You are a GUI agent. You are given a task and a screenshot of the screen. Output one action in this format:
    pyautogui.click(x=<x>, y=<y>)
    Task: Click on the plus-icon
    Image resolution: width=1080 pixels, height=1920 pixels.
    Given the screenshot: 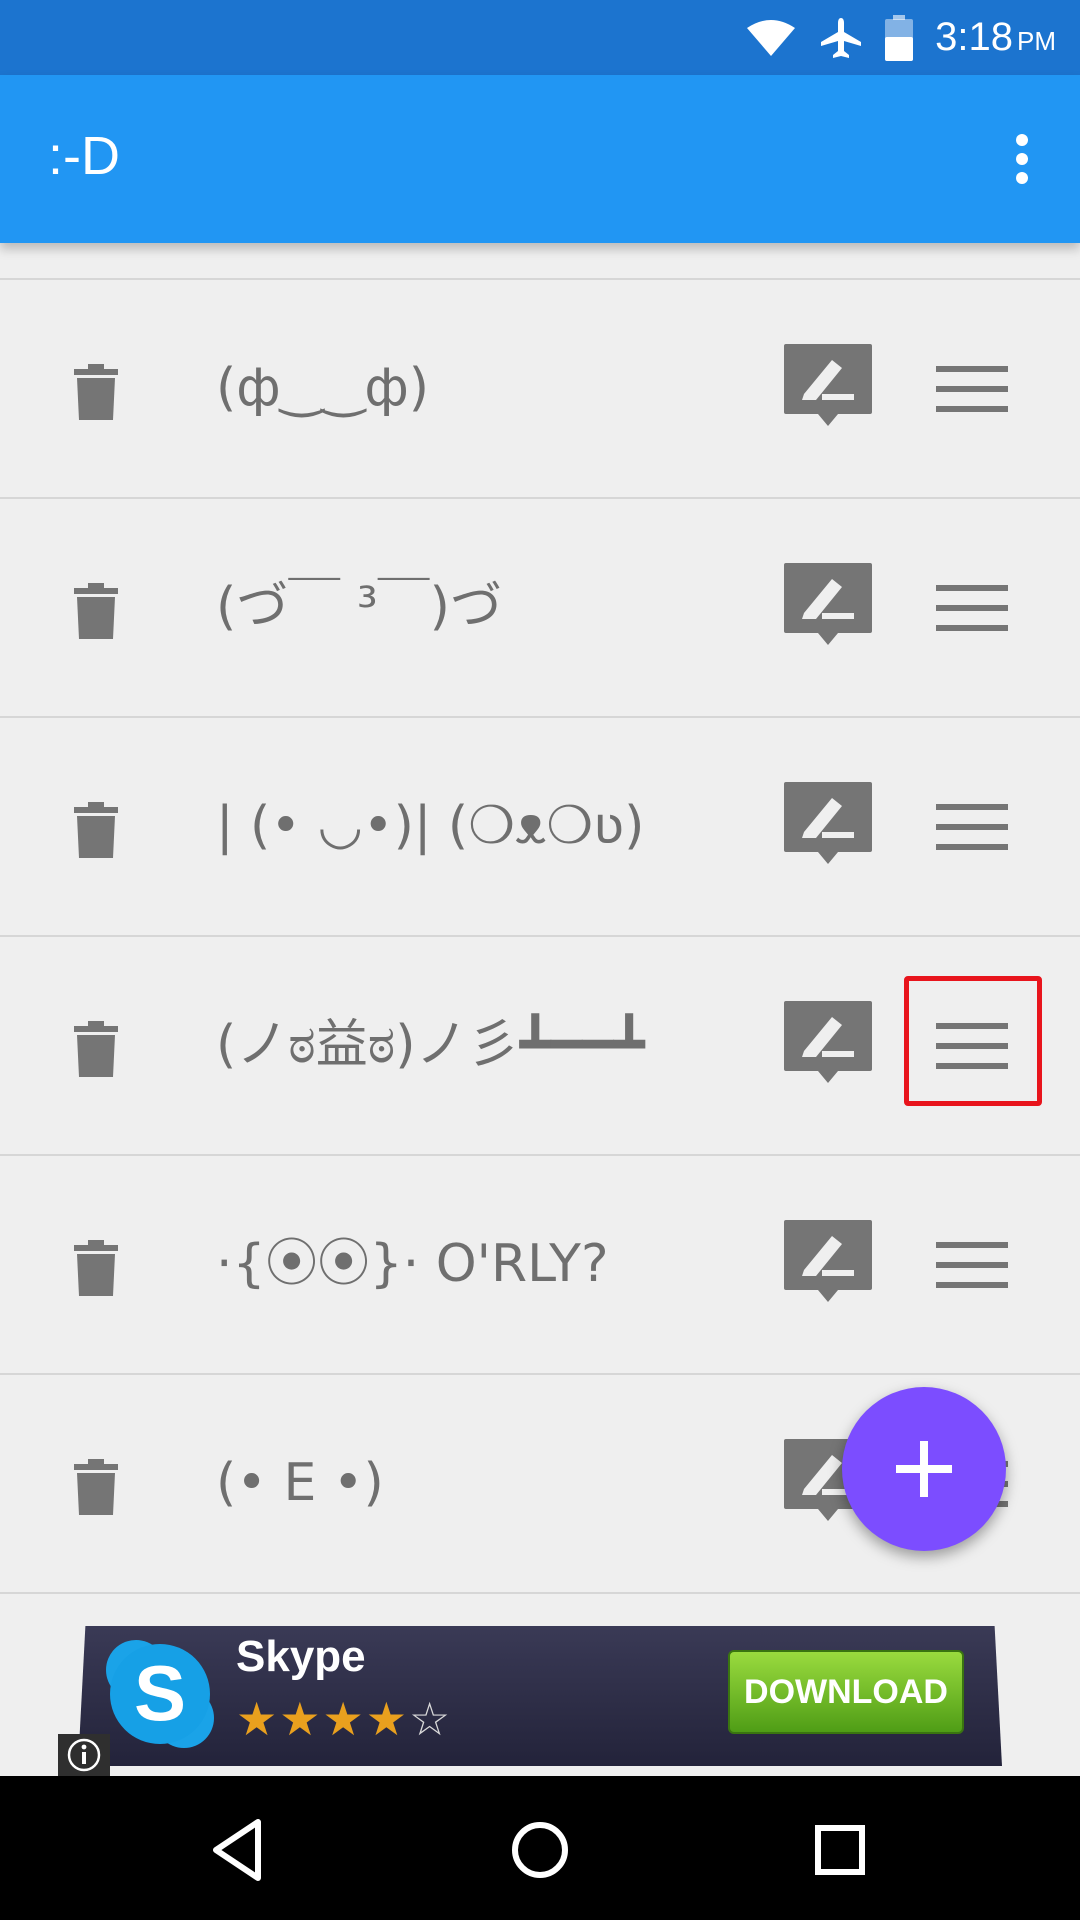 What is the action you would take?
    pyautogui.click(x=924, y=1469)
    